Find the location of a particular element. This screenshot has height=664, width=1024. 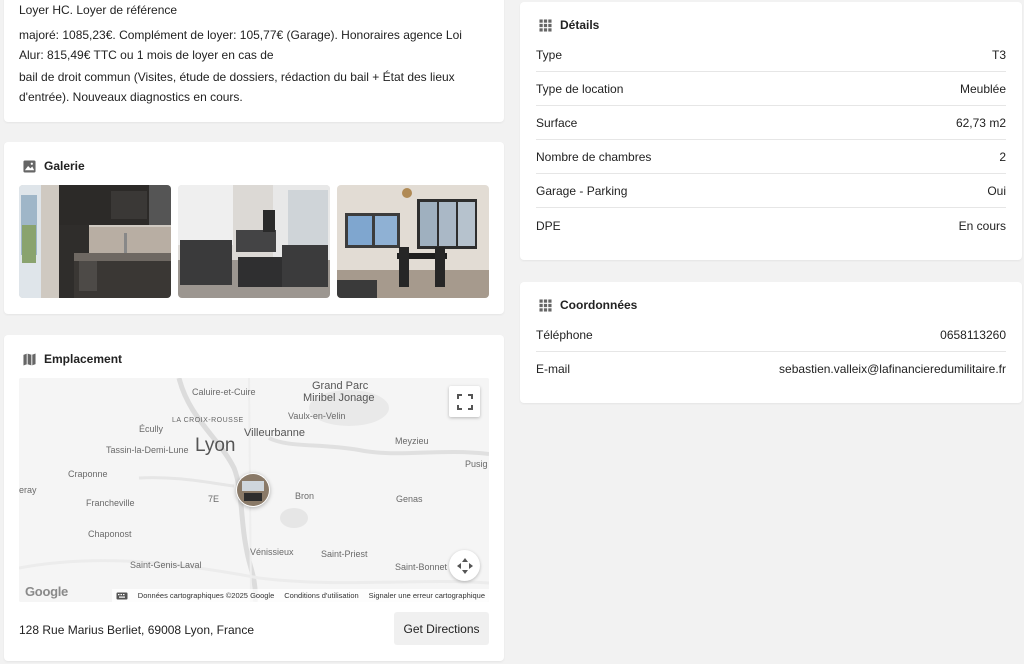

map-label-bron: Bron is located at coordinates (305, 496).